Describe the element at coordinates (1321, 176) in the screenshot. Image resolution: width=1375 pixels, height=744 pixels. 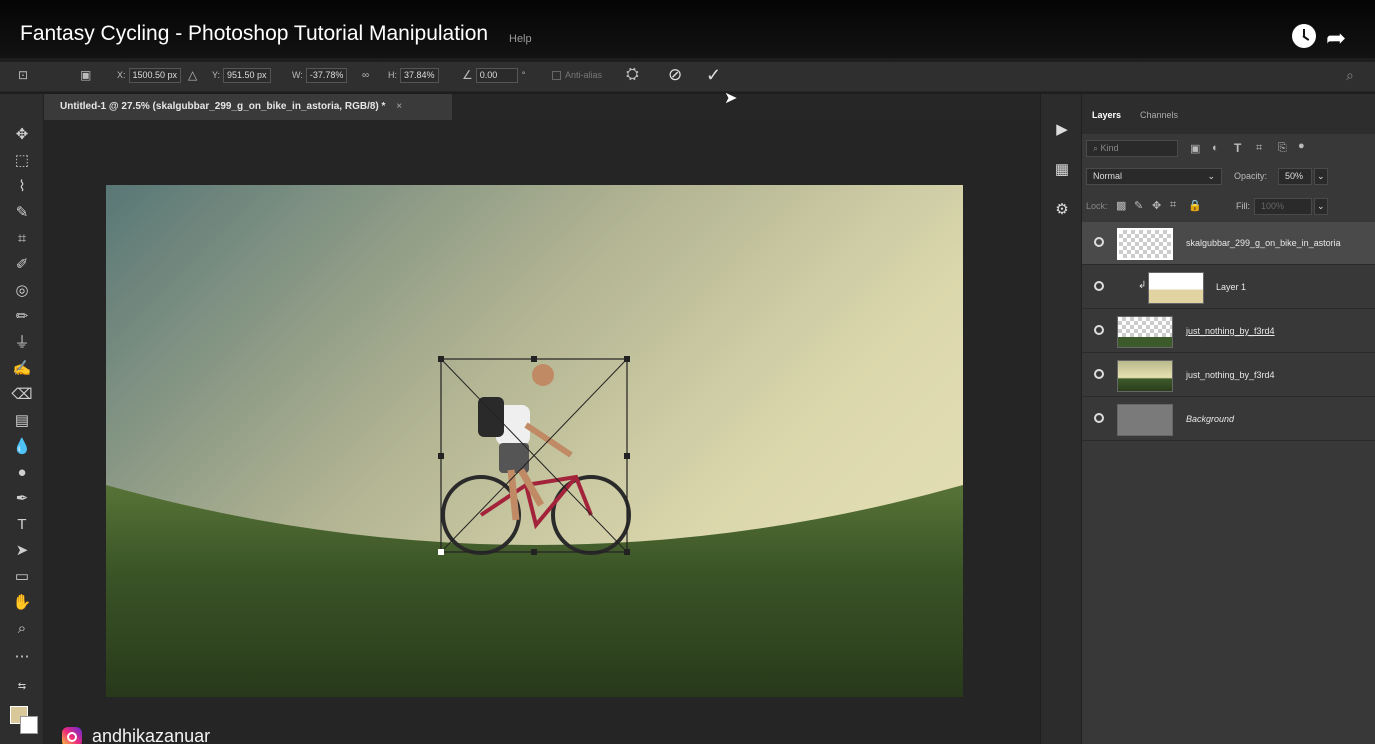
I see `opacity-dropdown: ⌄` at that location.